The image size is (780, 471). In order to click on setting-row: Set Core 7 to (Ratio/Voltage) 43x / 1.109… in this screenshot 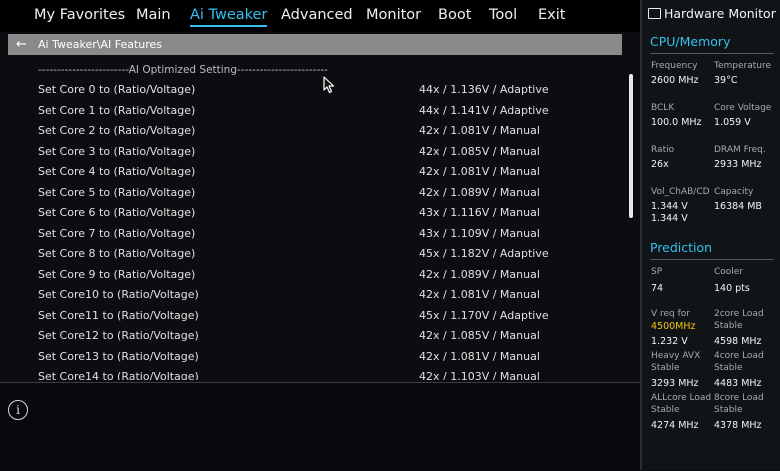, I will do `click(310, 234)`.